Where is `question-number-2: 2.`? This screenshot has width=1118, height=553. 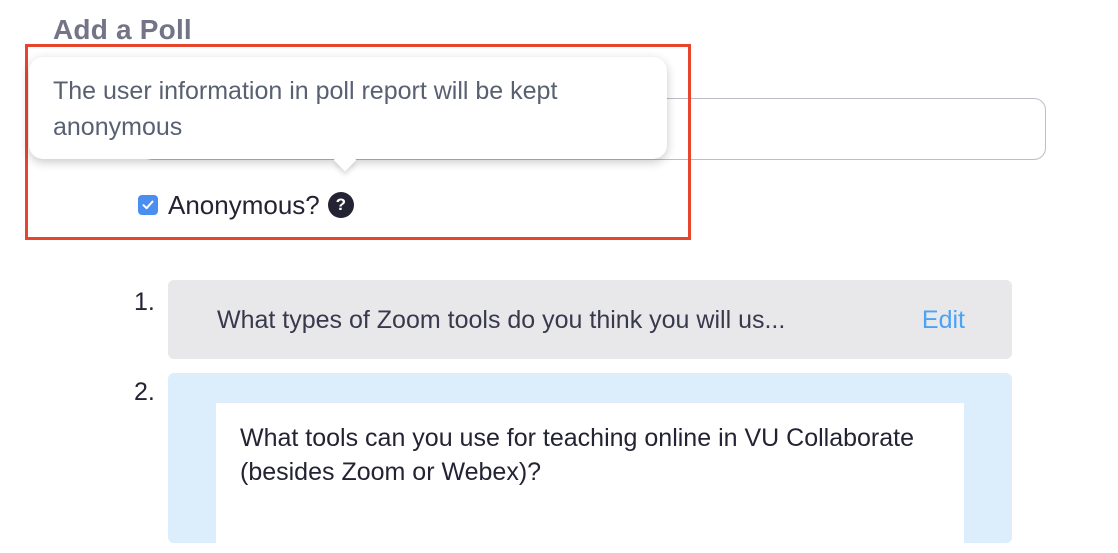
question-number-2: 2. is located at coordinates (144, 392).